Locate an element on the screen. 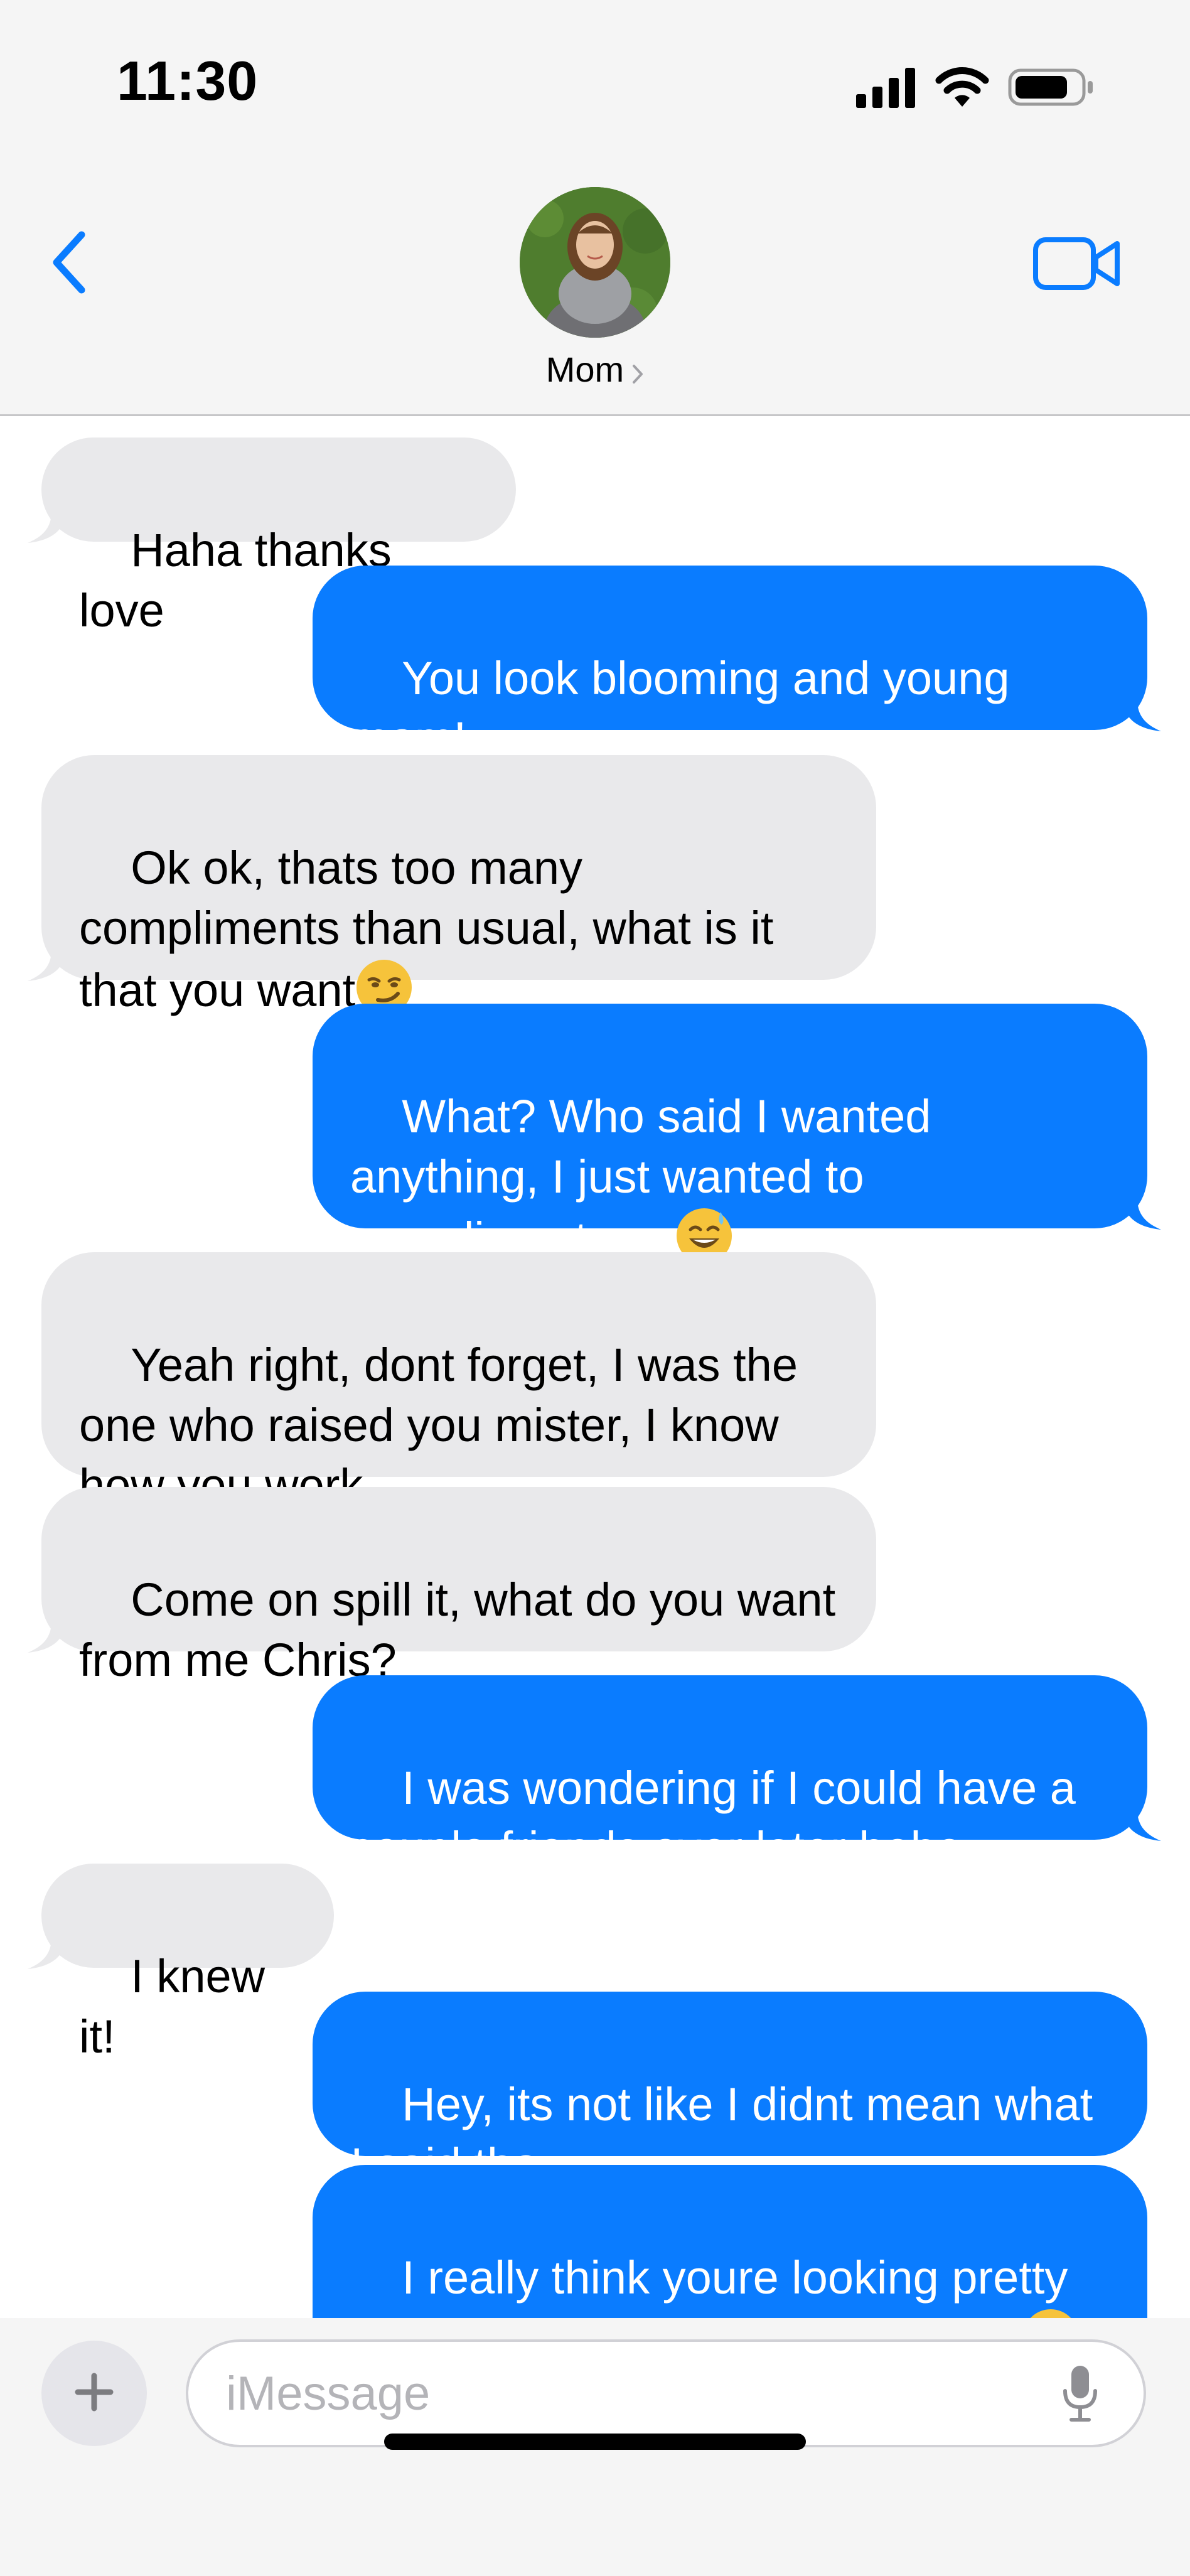  chevron-right-icon is located at coordinates (637, 372).